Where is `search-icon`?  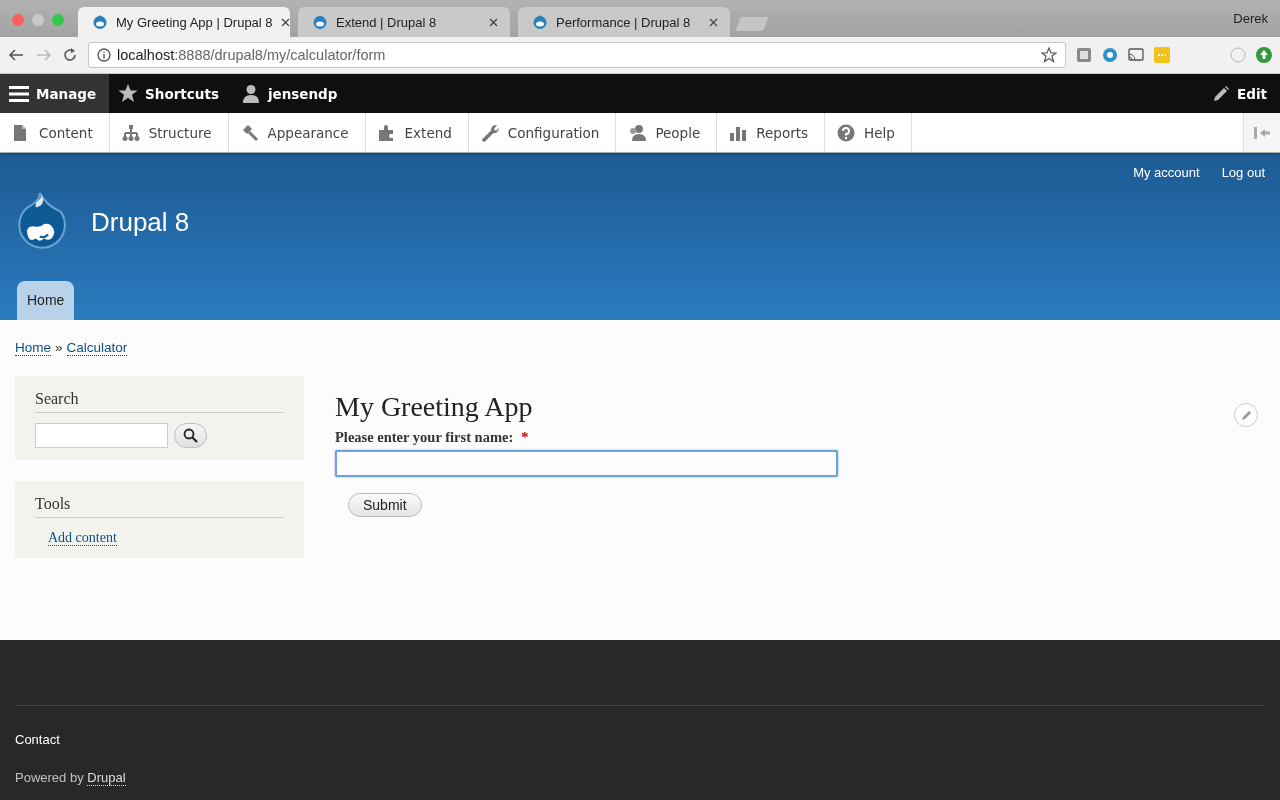
search-icon is located at coordinates (190, 435).